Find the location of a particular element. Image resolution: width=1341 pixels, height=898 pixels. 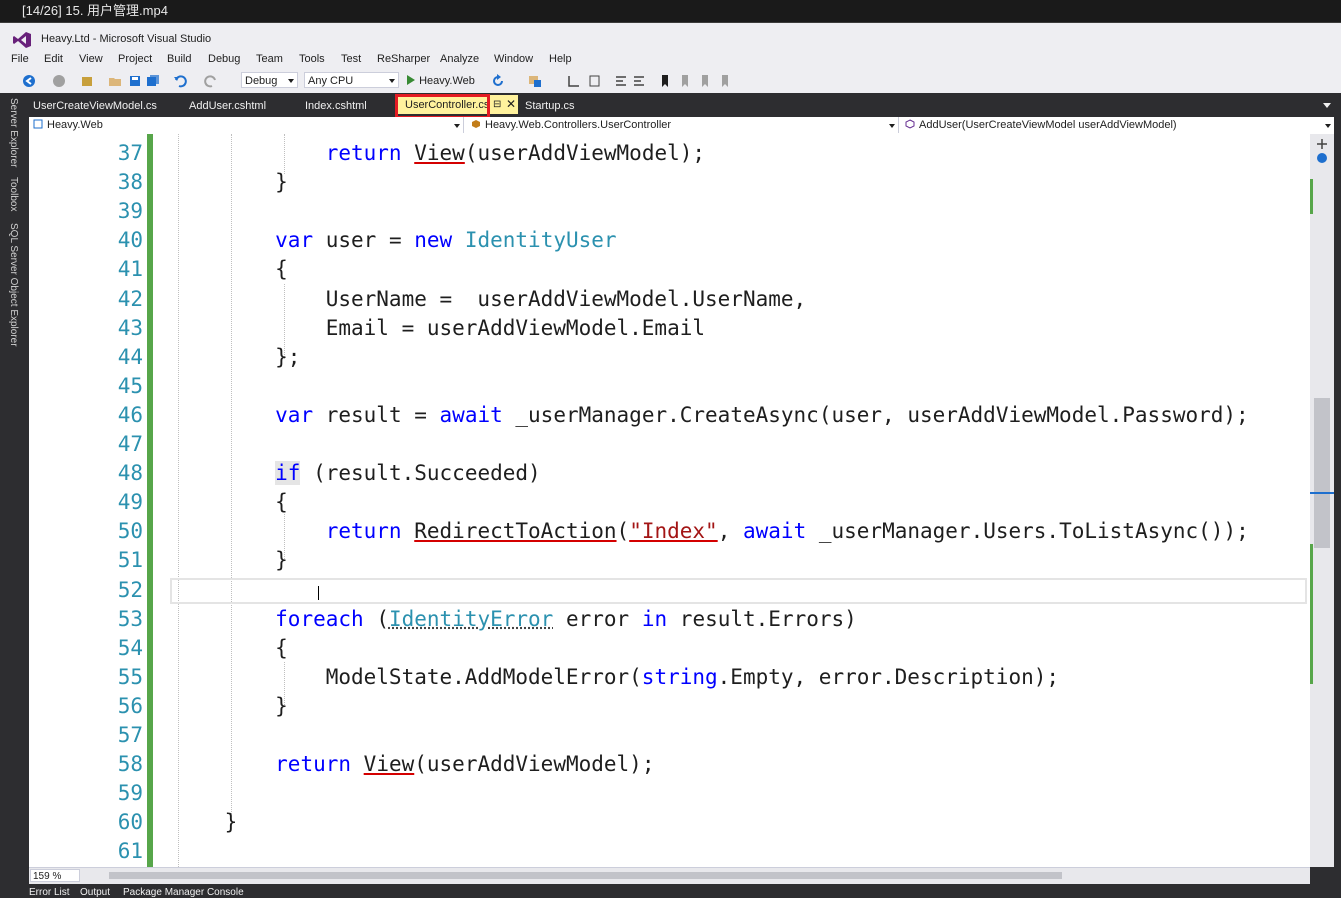

menu-build: Build is located at coordinates (179, 59).